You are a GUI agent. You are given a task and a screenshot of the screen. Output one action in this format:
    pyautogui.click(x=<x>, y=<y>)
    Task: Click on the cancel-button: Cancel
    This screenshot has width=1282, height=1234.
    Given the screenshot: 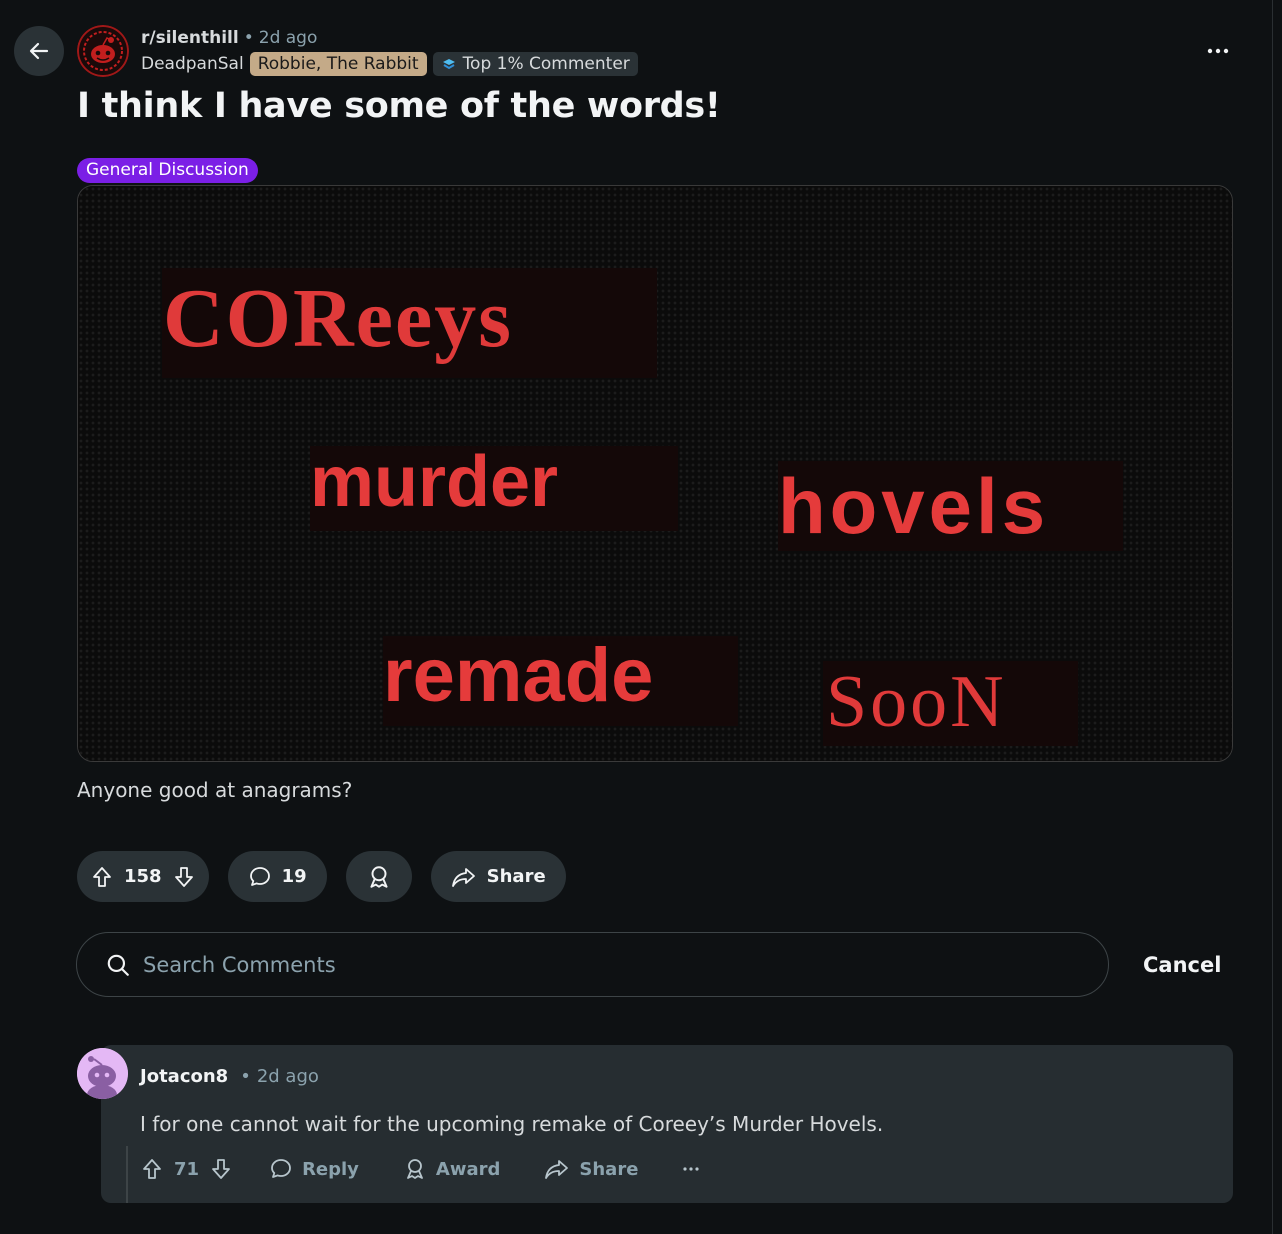 What is the action you would take?
    pyautogui.click(x=1182, y=965)
    